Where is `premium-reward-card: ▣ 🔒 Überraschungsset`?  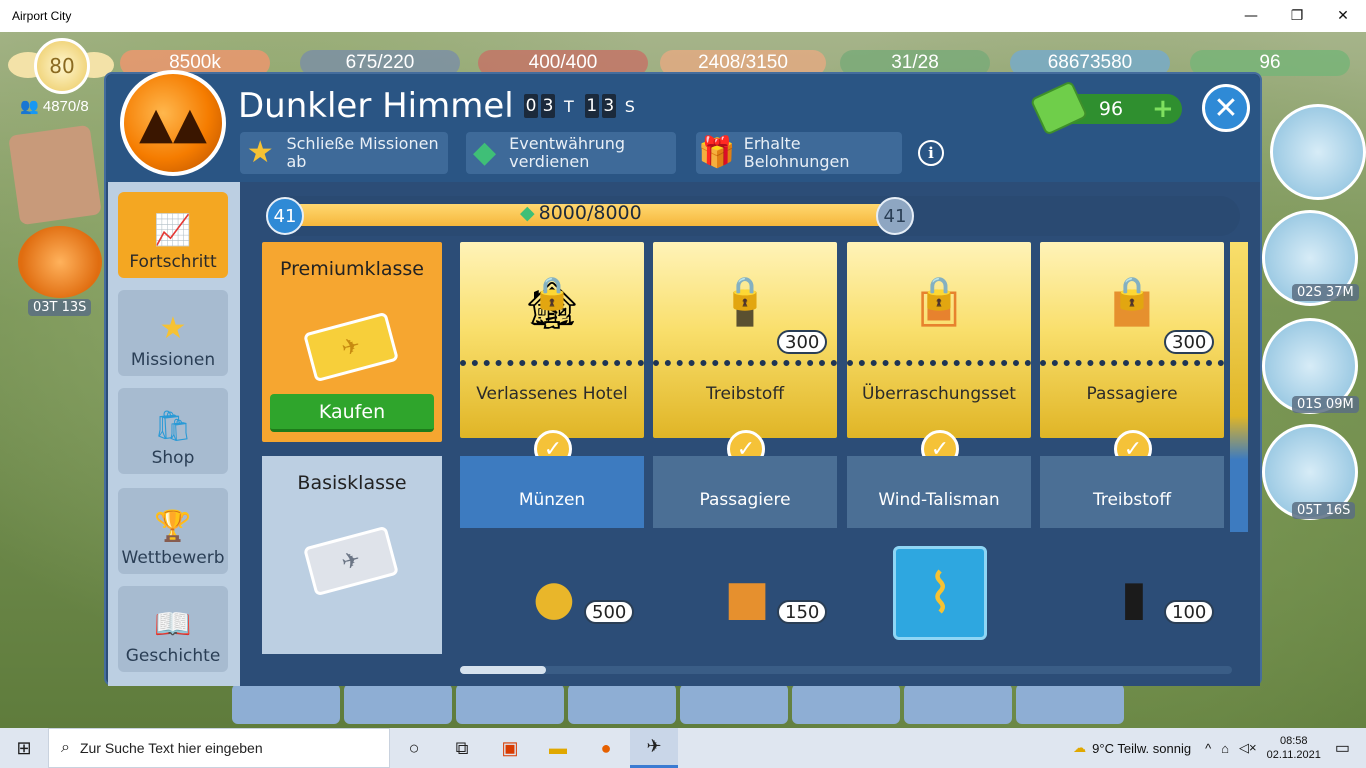
premium-reward-card: ▣ 🔒 Überraschungsset is located at coordinates (939, 340).